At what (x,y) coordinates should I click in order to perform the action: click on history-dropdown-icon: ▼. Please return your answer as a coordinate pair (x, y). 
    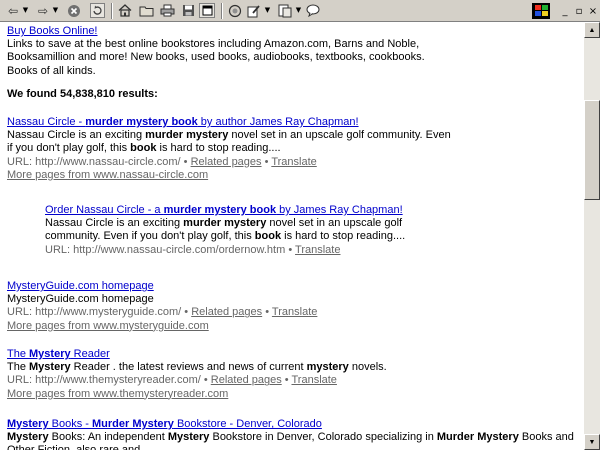
    Looking at the image, I should click on (298, 10).